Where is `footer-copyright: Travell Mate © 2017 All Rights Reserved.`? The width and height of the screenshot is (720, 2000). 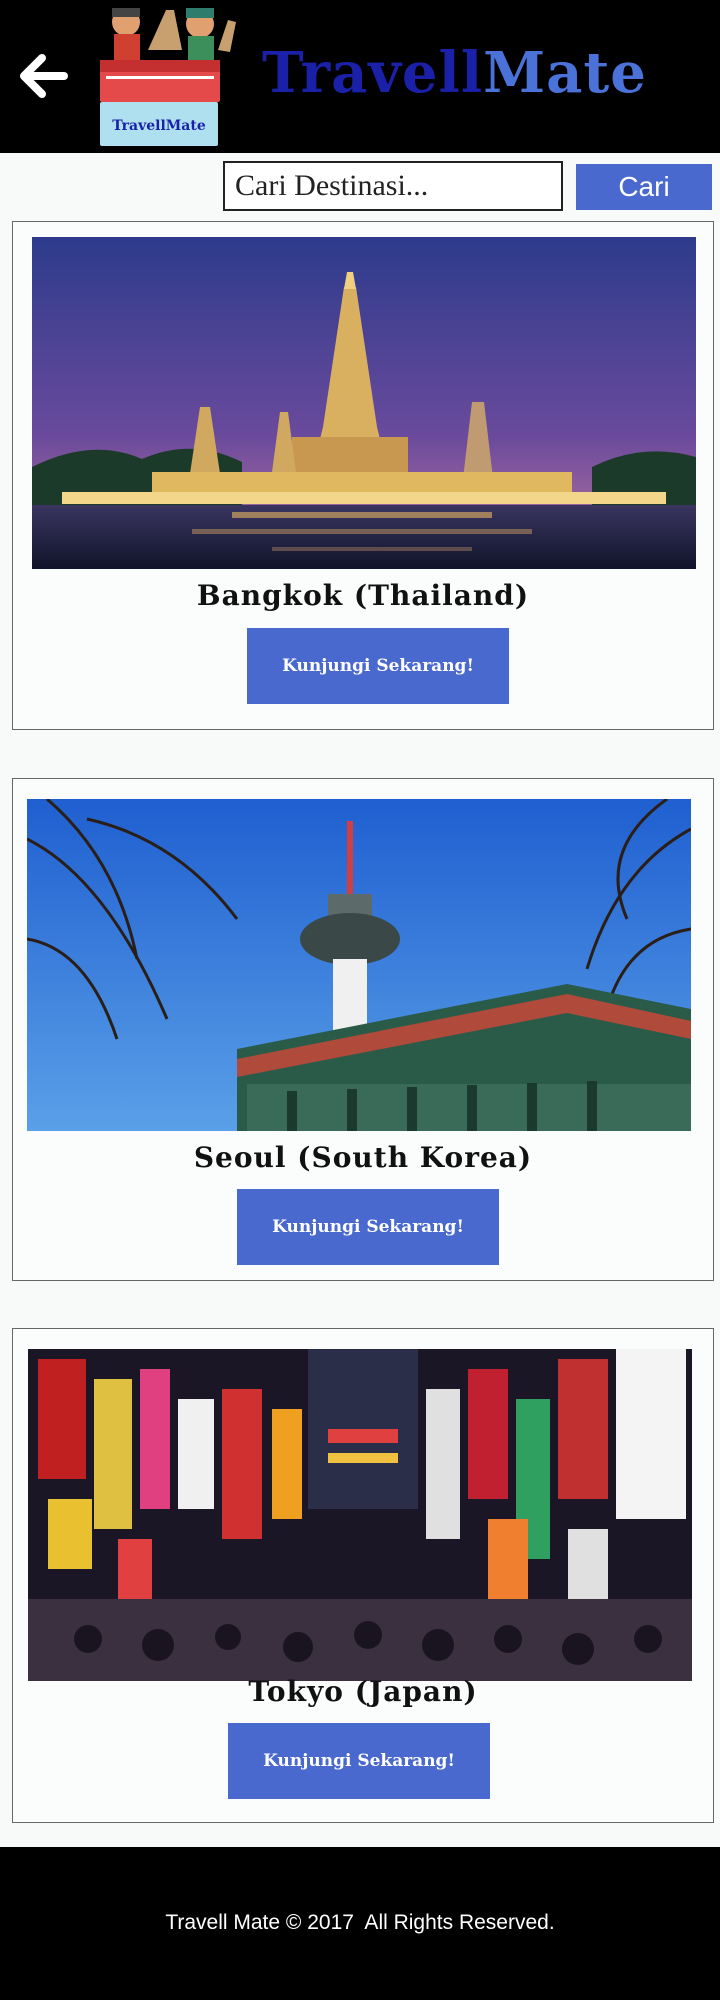 footer-copyright: Travell Mate © 2017 All Rights Reserved. is located at coordinates (360, 1922).